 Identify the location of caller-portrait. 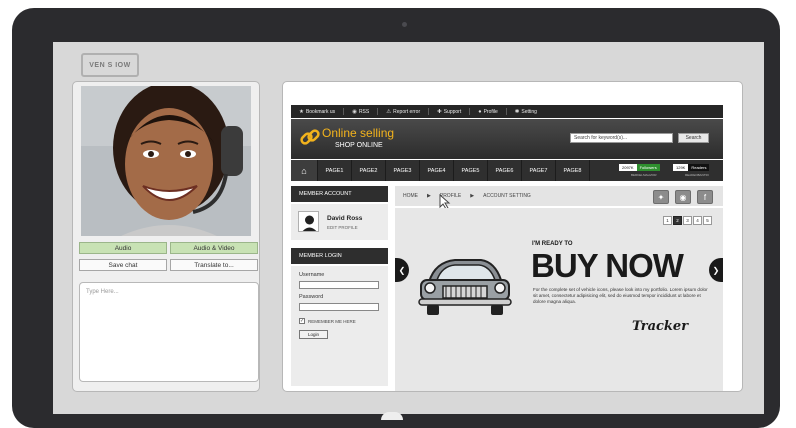
(166, 161).